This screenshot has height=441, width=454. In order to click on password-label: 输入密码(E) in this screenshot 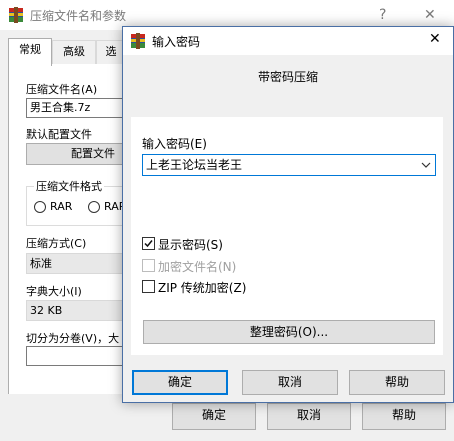, I will do `click(174, 144)`.